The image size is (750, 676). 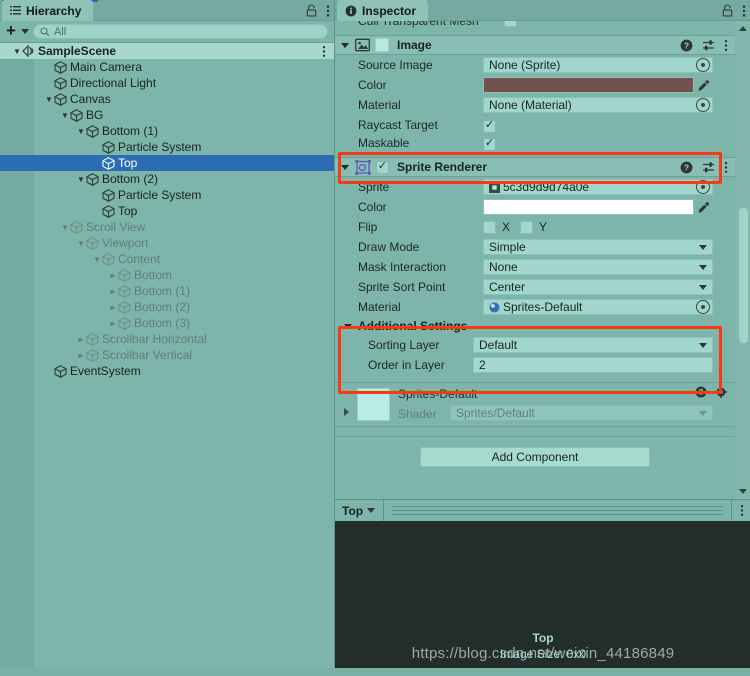 What do you see at coordinates (167, 131) in the screenshot?
I see `hierarchy-item-bottom-1: ▼ Bottom (1)` at bounding box center [167, 131].